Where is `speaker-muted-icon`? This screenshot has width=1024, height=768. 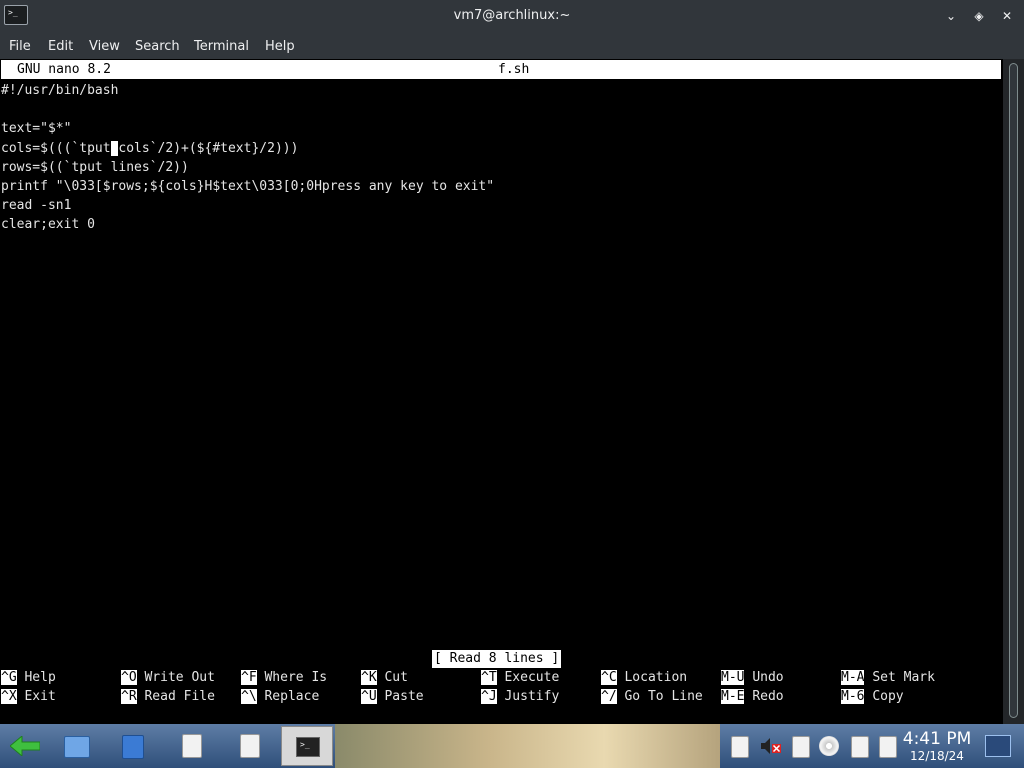 speaker-muted-icon is located at coordinates (771, 746).